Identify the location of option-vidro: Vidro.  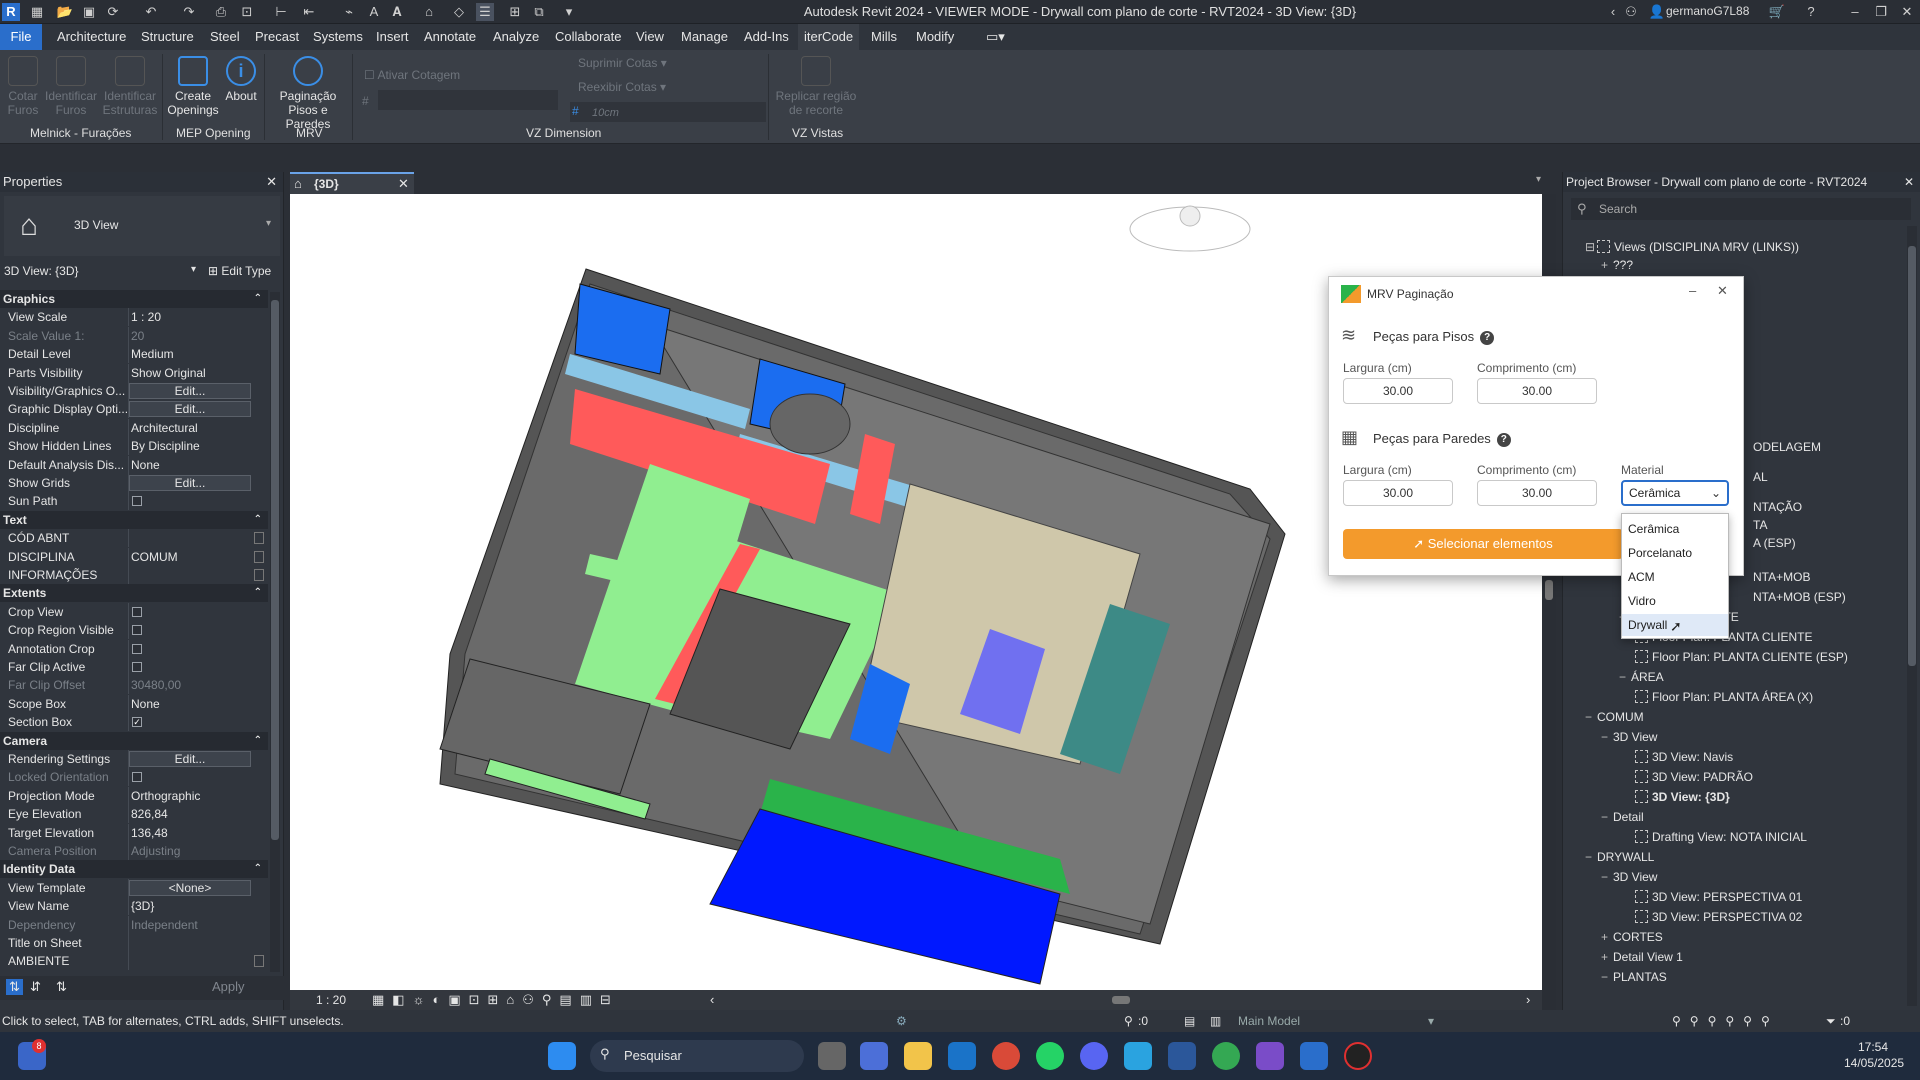
(1675, 601).